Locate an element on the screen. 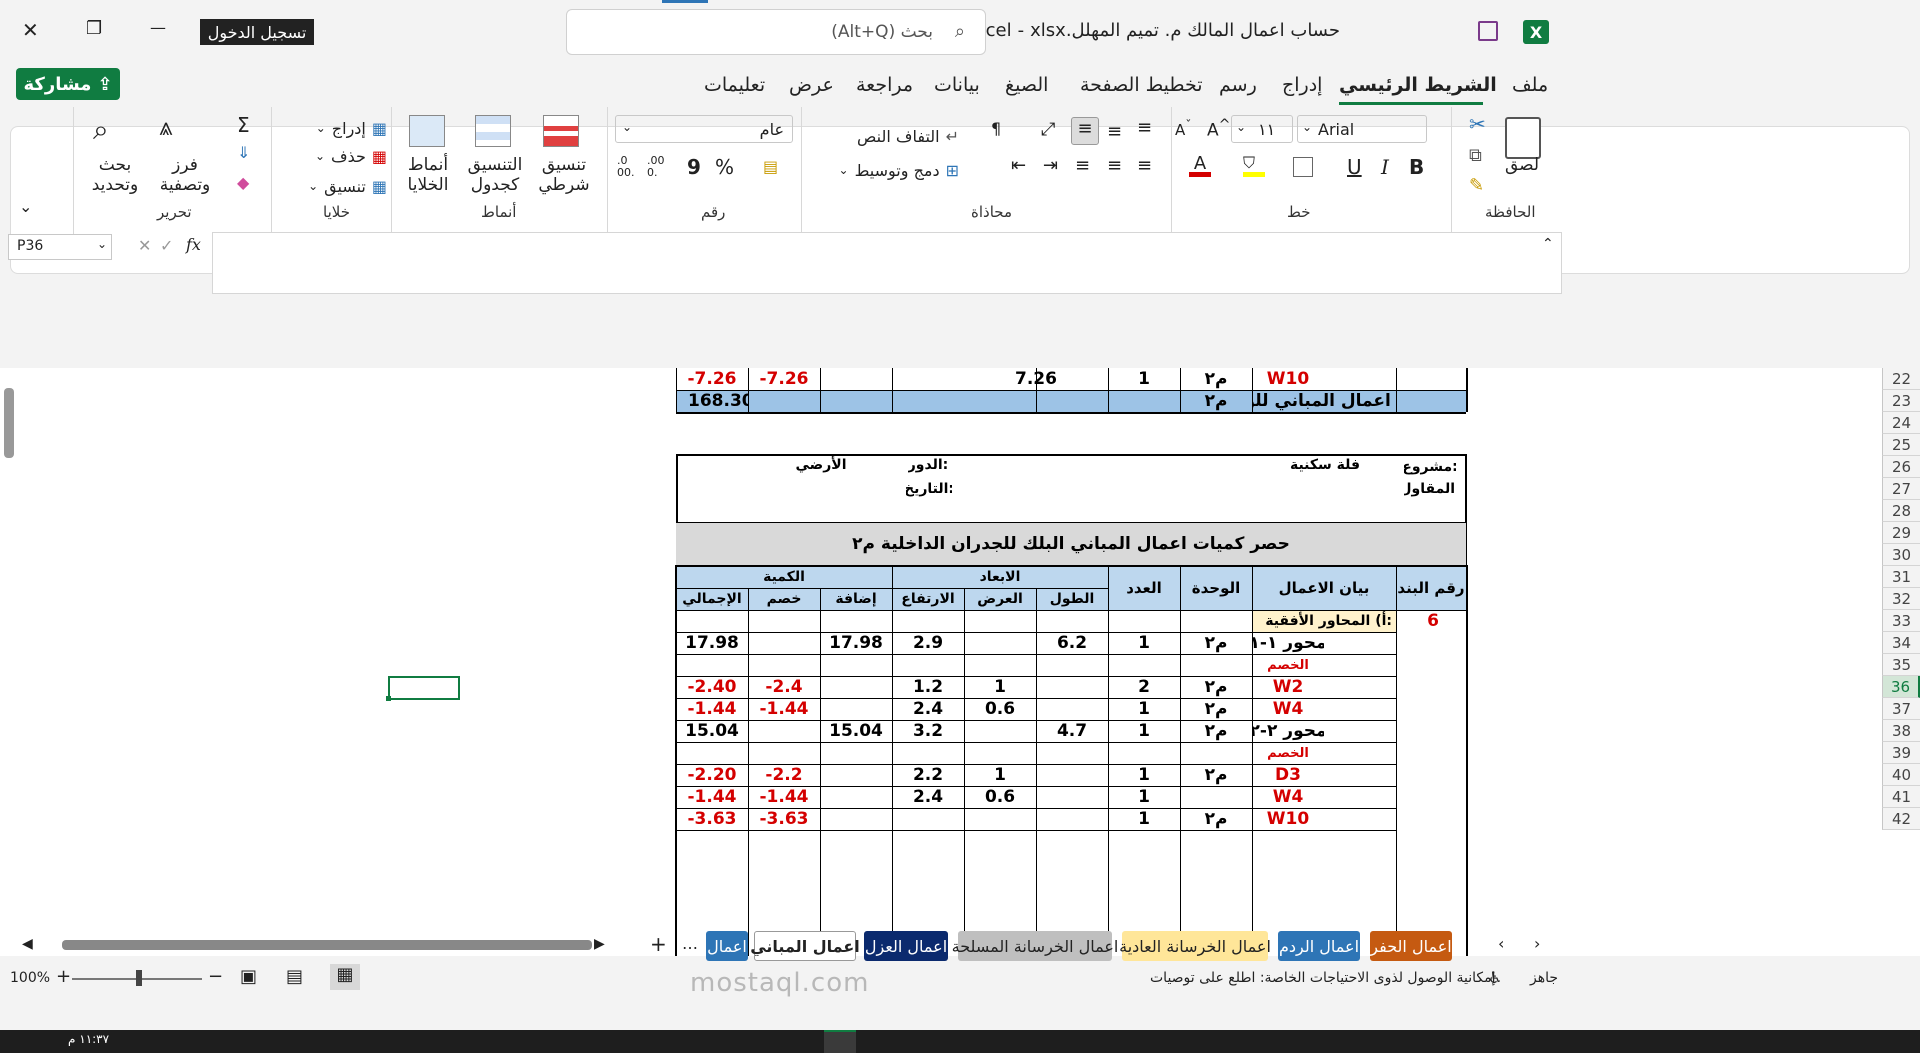 This screenshot has height=1053, width=1920. borders-icon is located at coordinates (1303, 167).